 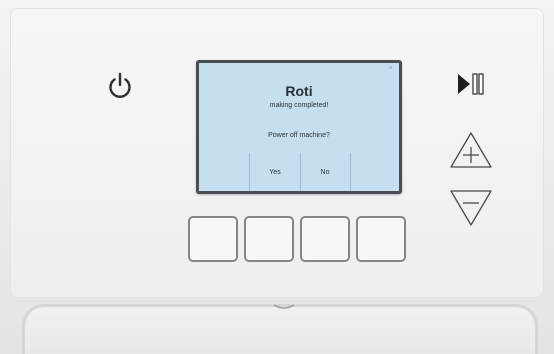 What do you see at coordinates (299, 91) in the screenshot?
I see `dish-title: Roti` at bounding box center [299, 91].